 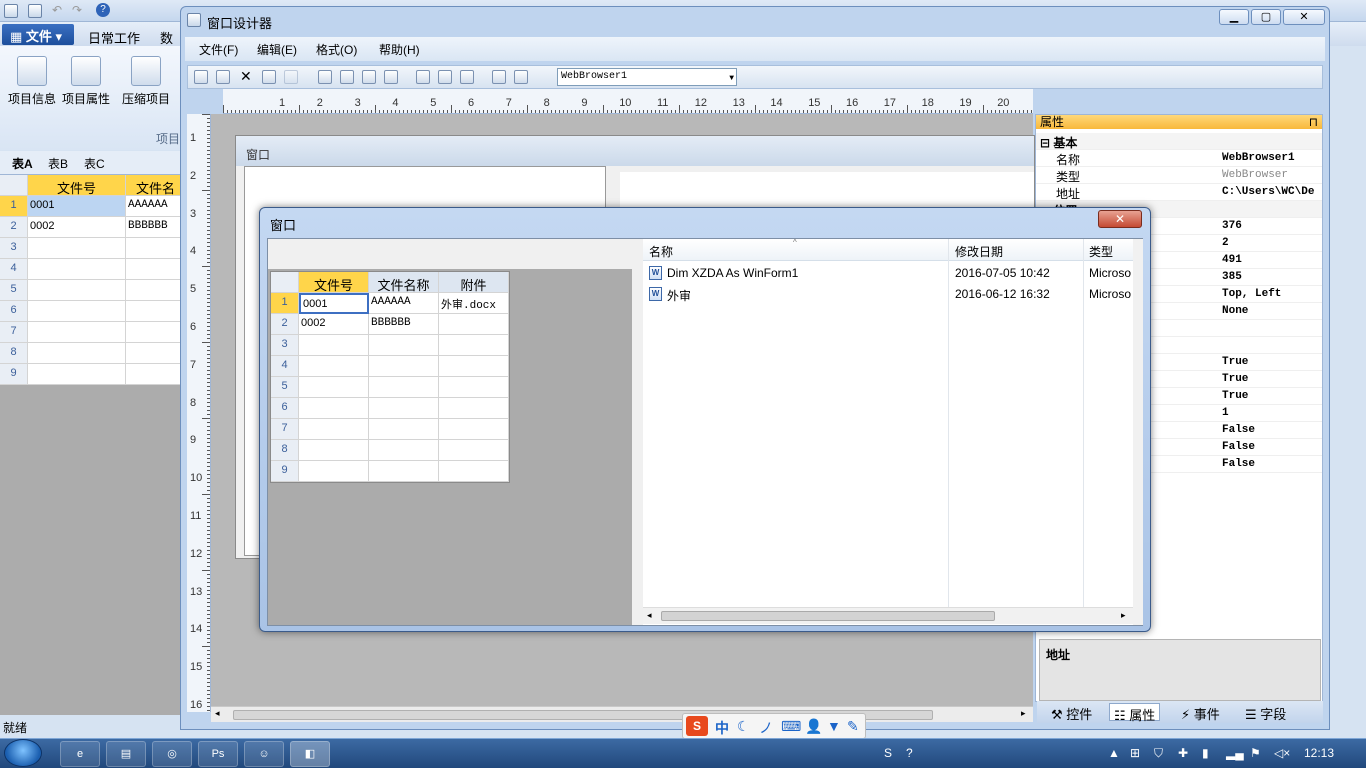 I want to click on row-header: 1, so click(x=285, y=303).